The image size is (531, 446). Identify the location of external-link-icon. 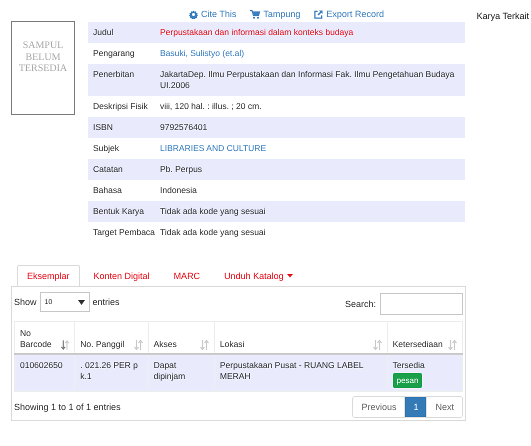
(319, 14).